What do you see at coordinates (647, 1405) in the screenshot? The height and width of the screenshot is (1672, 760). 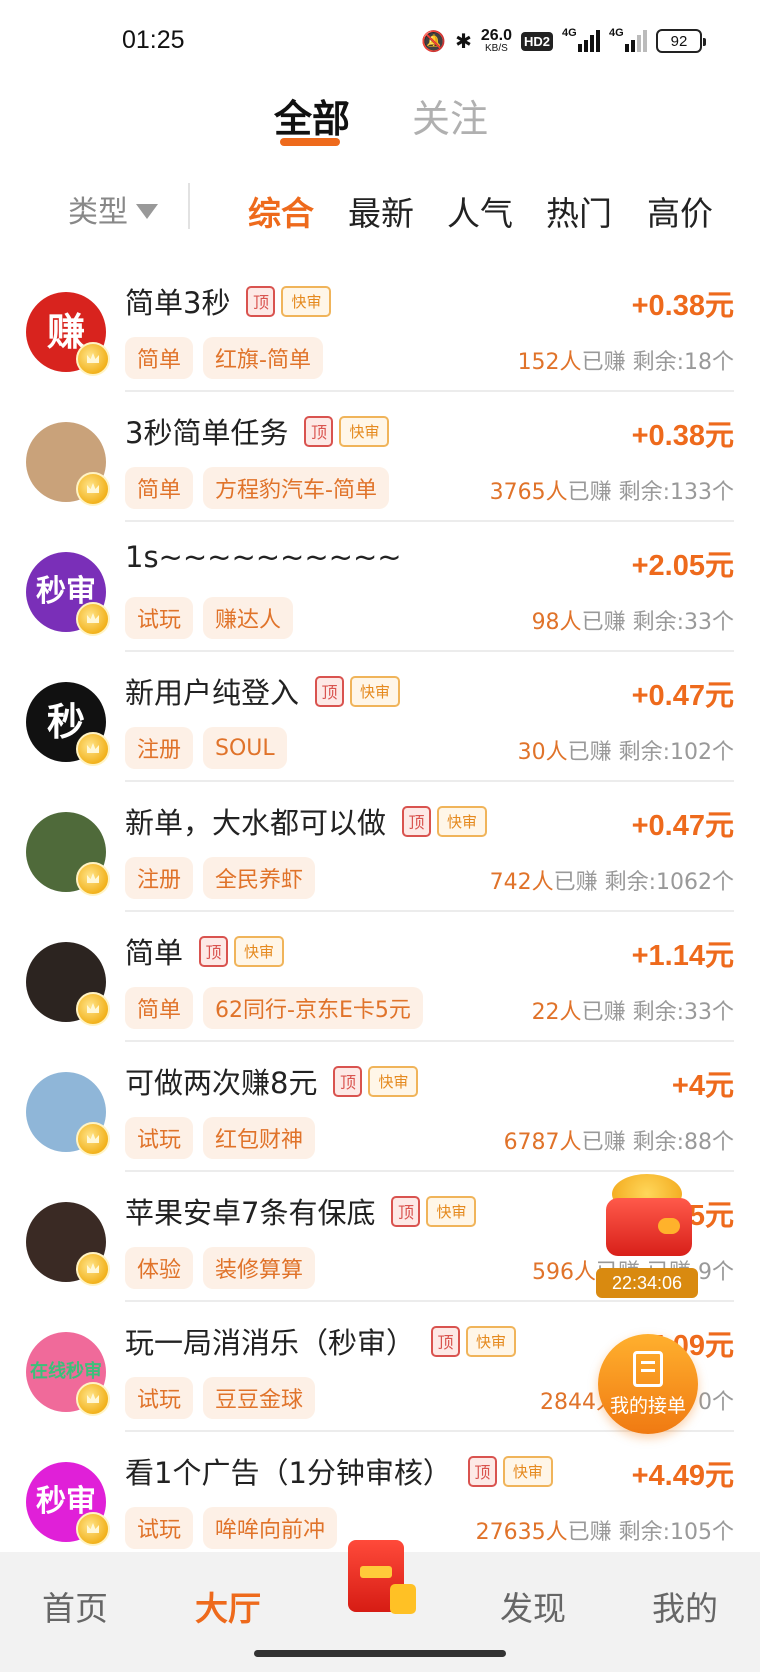 I see `my-orders-label: 我的接单` at bounding box center [647, 1405].